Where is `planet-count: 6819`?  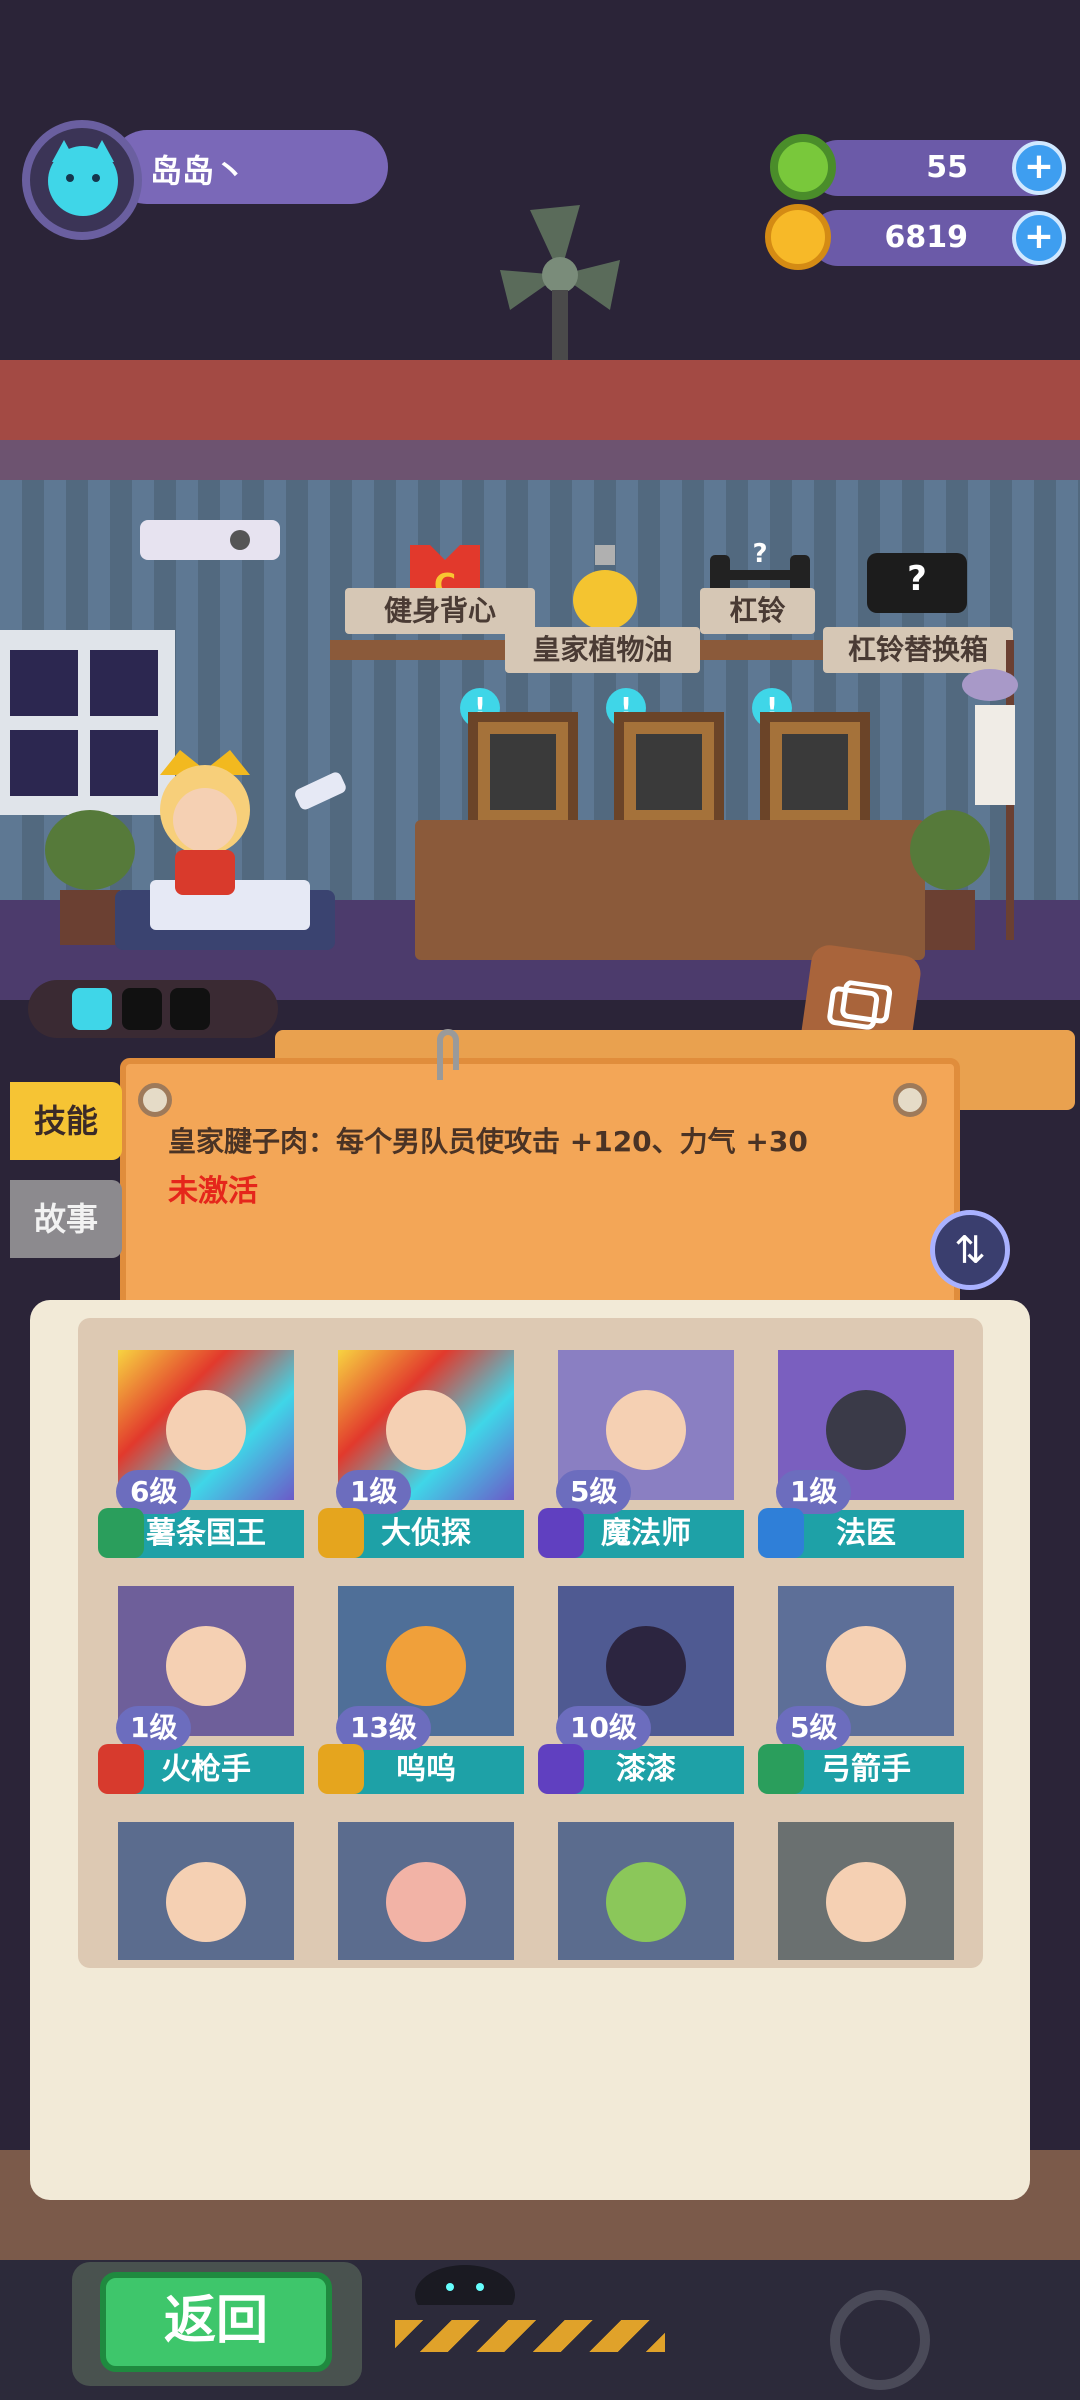
planet-count: 6819 is located at coordinates (926, 237).